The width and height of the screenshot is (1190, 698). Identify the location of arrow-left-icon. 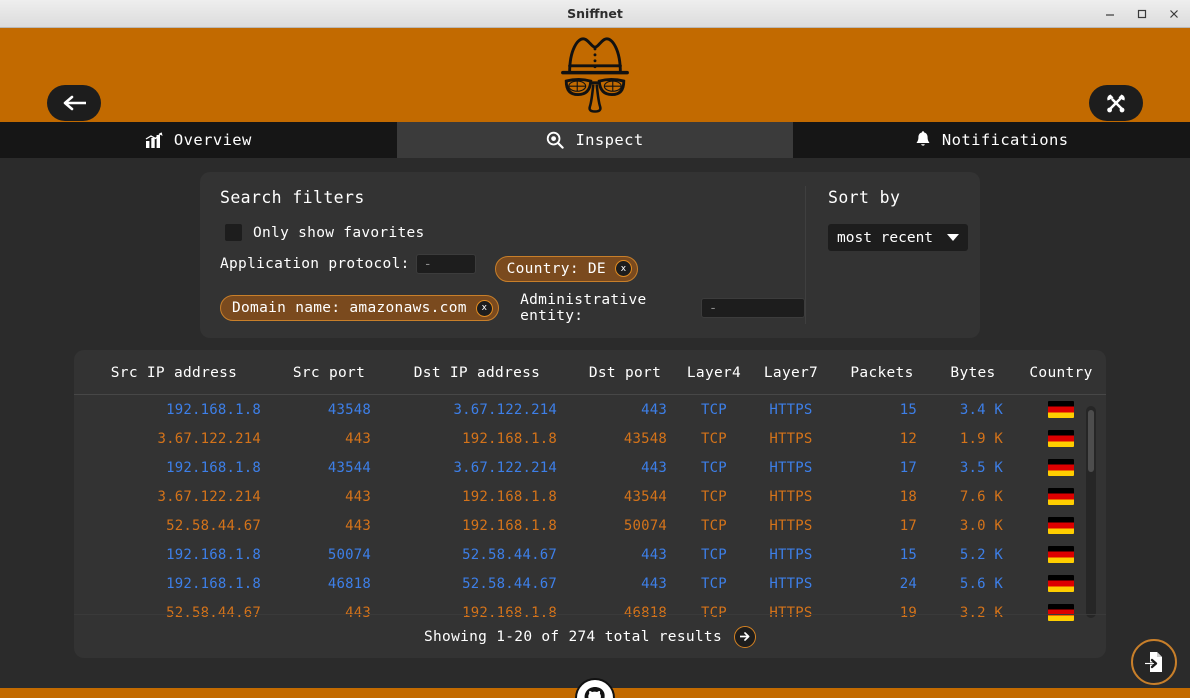
(74, 103).